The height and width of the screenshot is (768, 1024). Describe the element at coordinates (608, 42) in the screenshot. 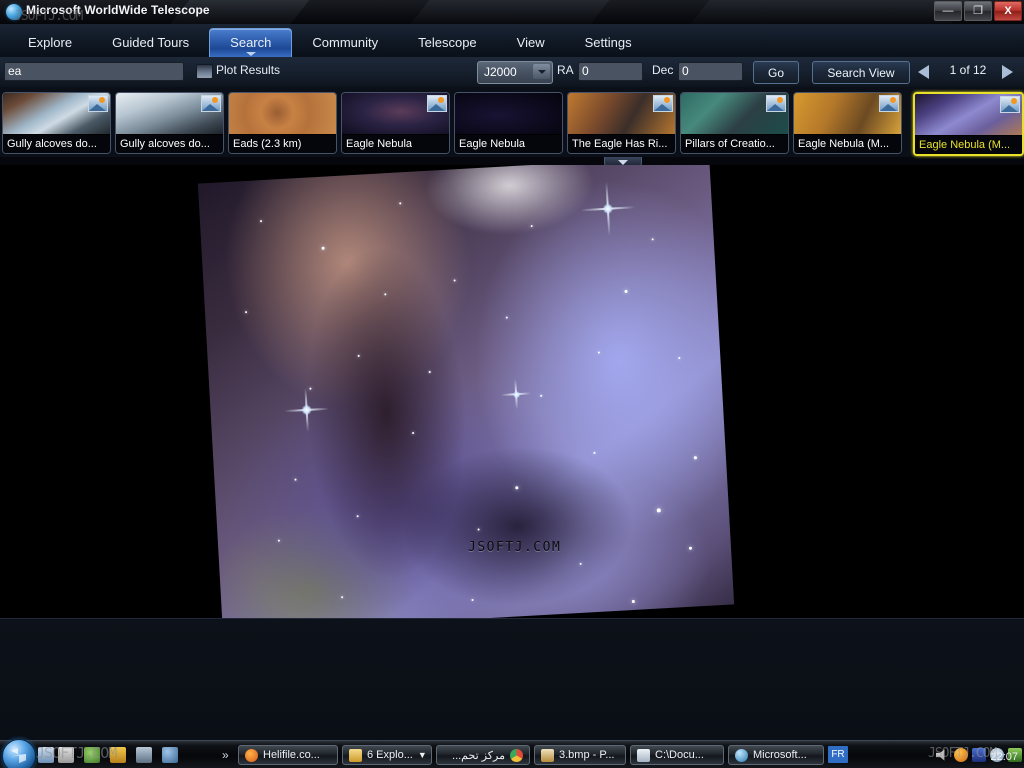

I see `tab-settings: Settings` at that location.